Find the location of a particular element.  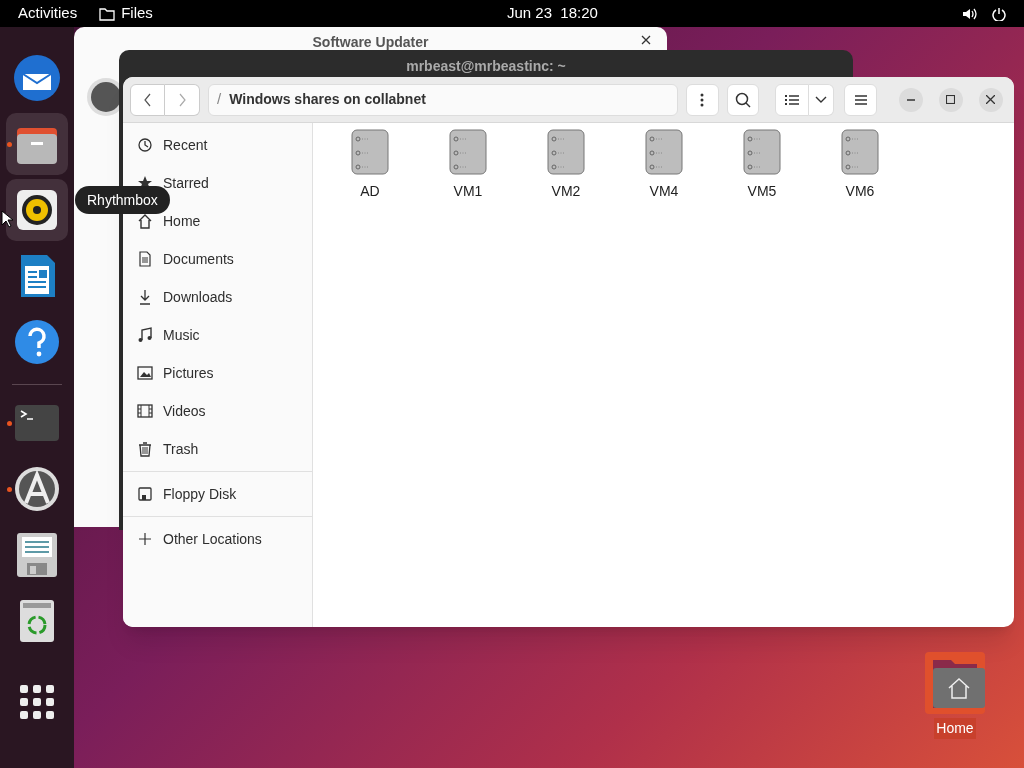

share-item: AD is located at coordinates (370, 165).